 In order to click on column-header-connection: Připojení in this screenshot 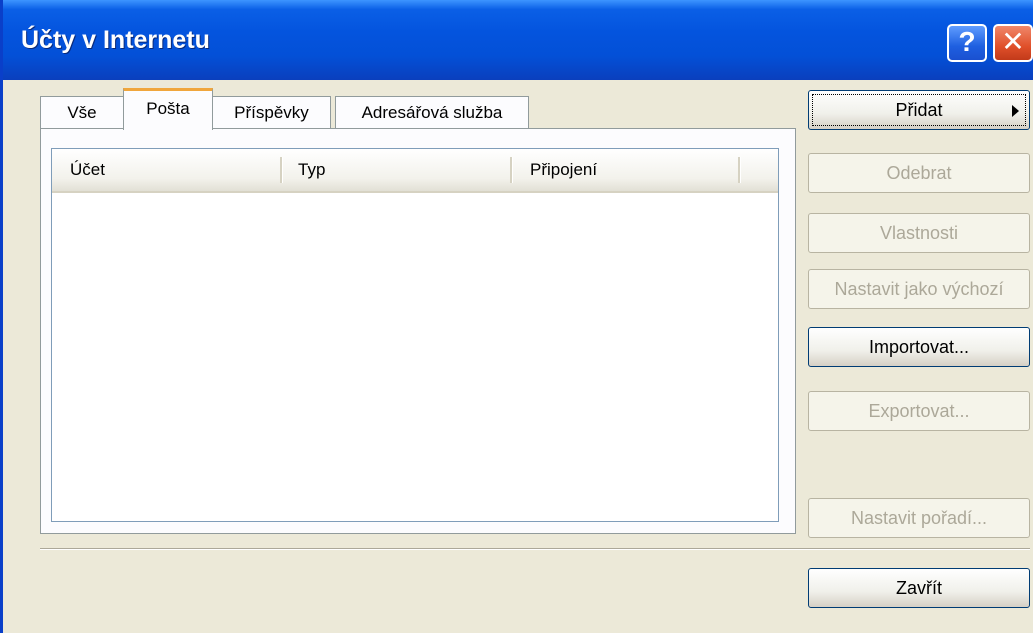, I will do `click(563, 169)`.